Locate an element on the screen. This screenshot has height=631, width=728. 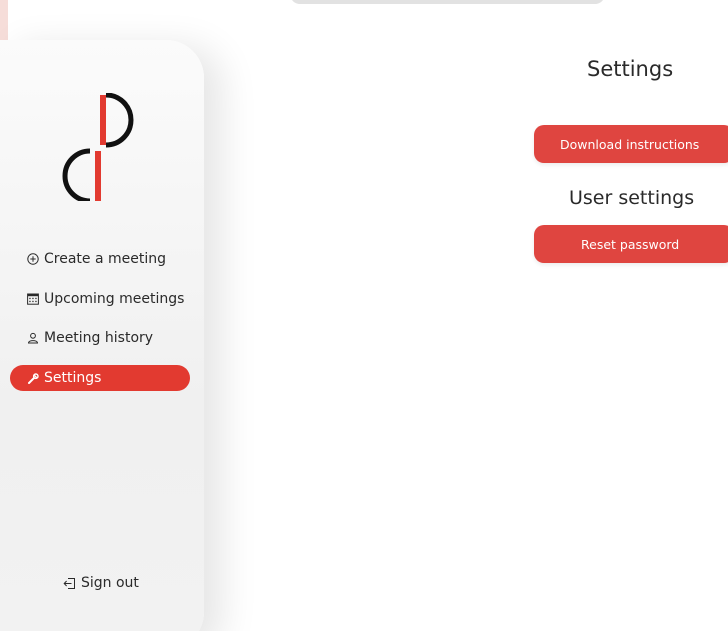
reset-password-button: Reset password is located at coordinates (631, 244).